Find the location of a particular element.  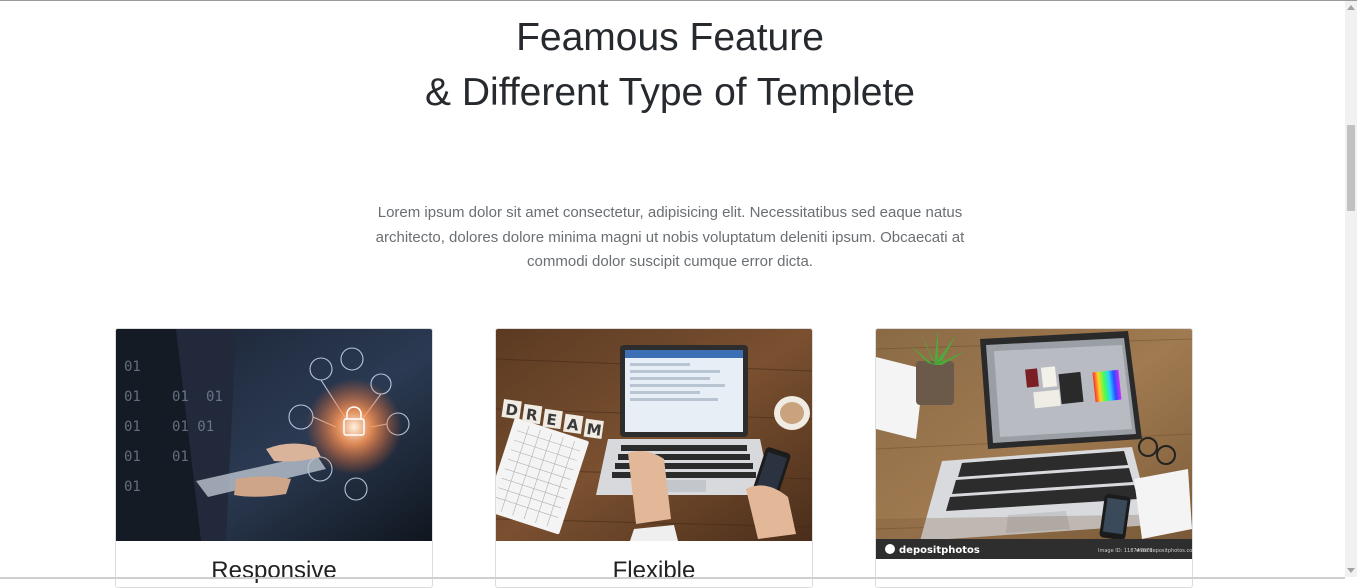

card-image-laptop-desk: D R E A M is located at coordinates (654, 435).